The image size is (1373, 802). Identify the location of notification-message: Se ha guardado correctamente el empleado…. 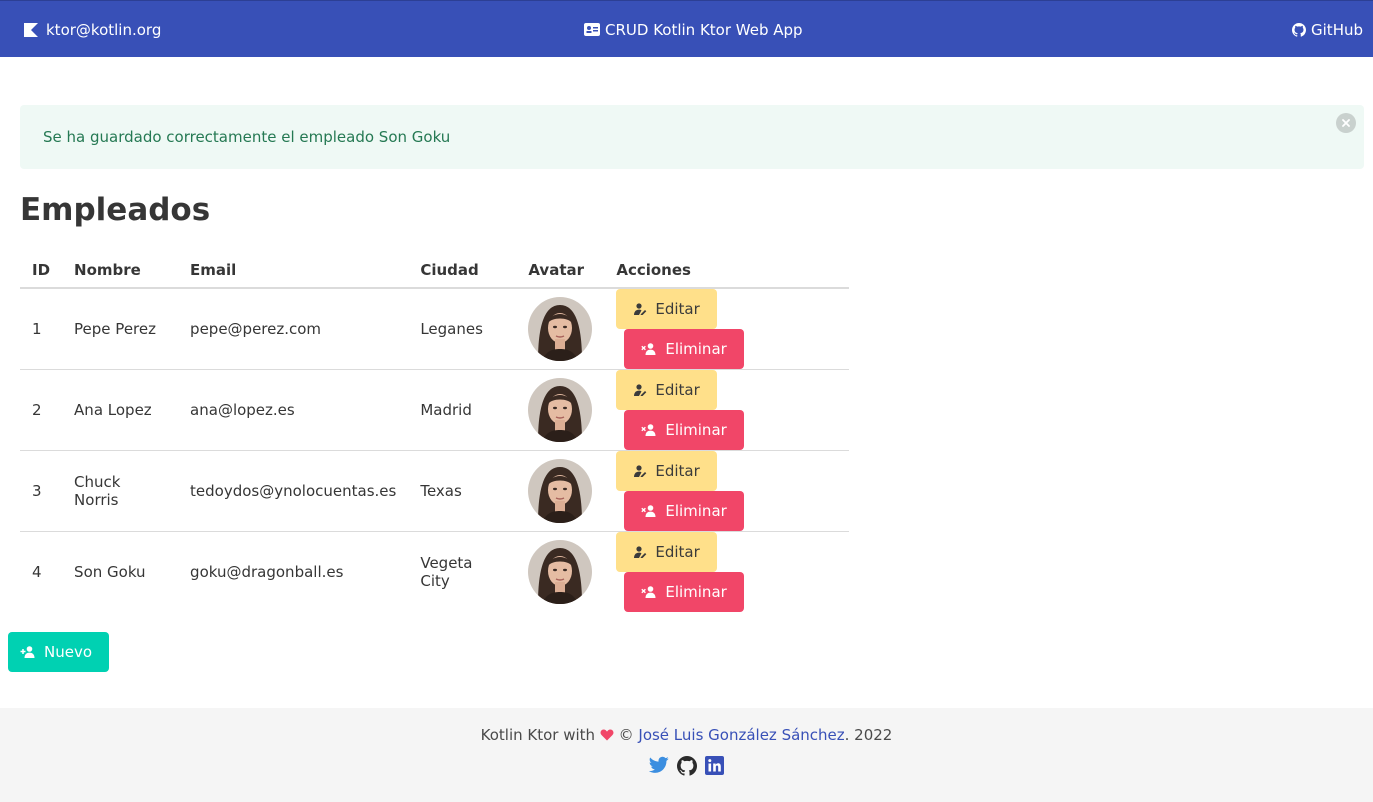
(247, 137).